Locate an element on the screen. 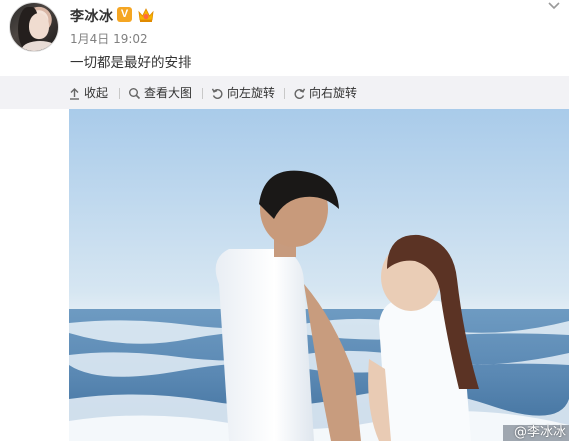  arrow-up-icon is located at coordinates (74, 93).